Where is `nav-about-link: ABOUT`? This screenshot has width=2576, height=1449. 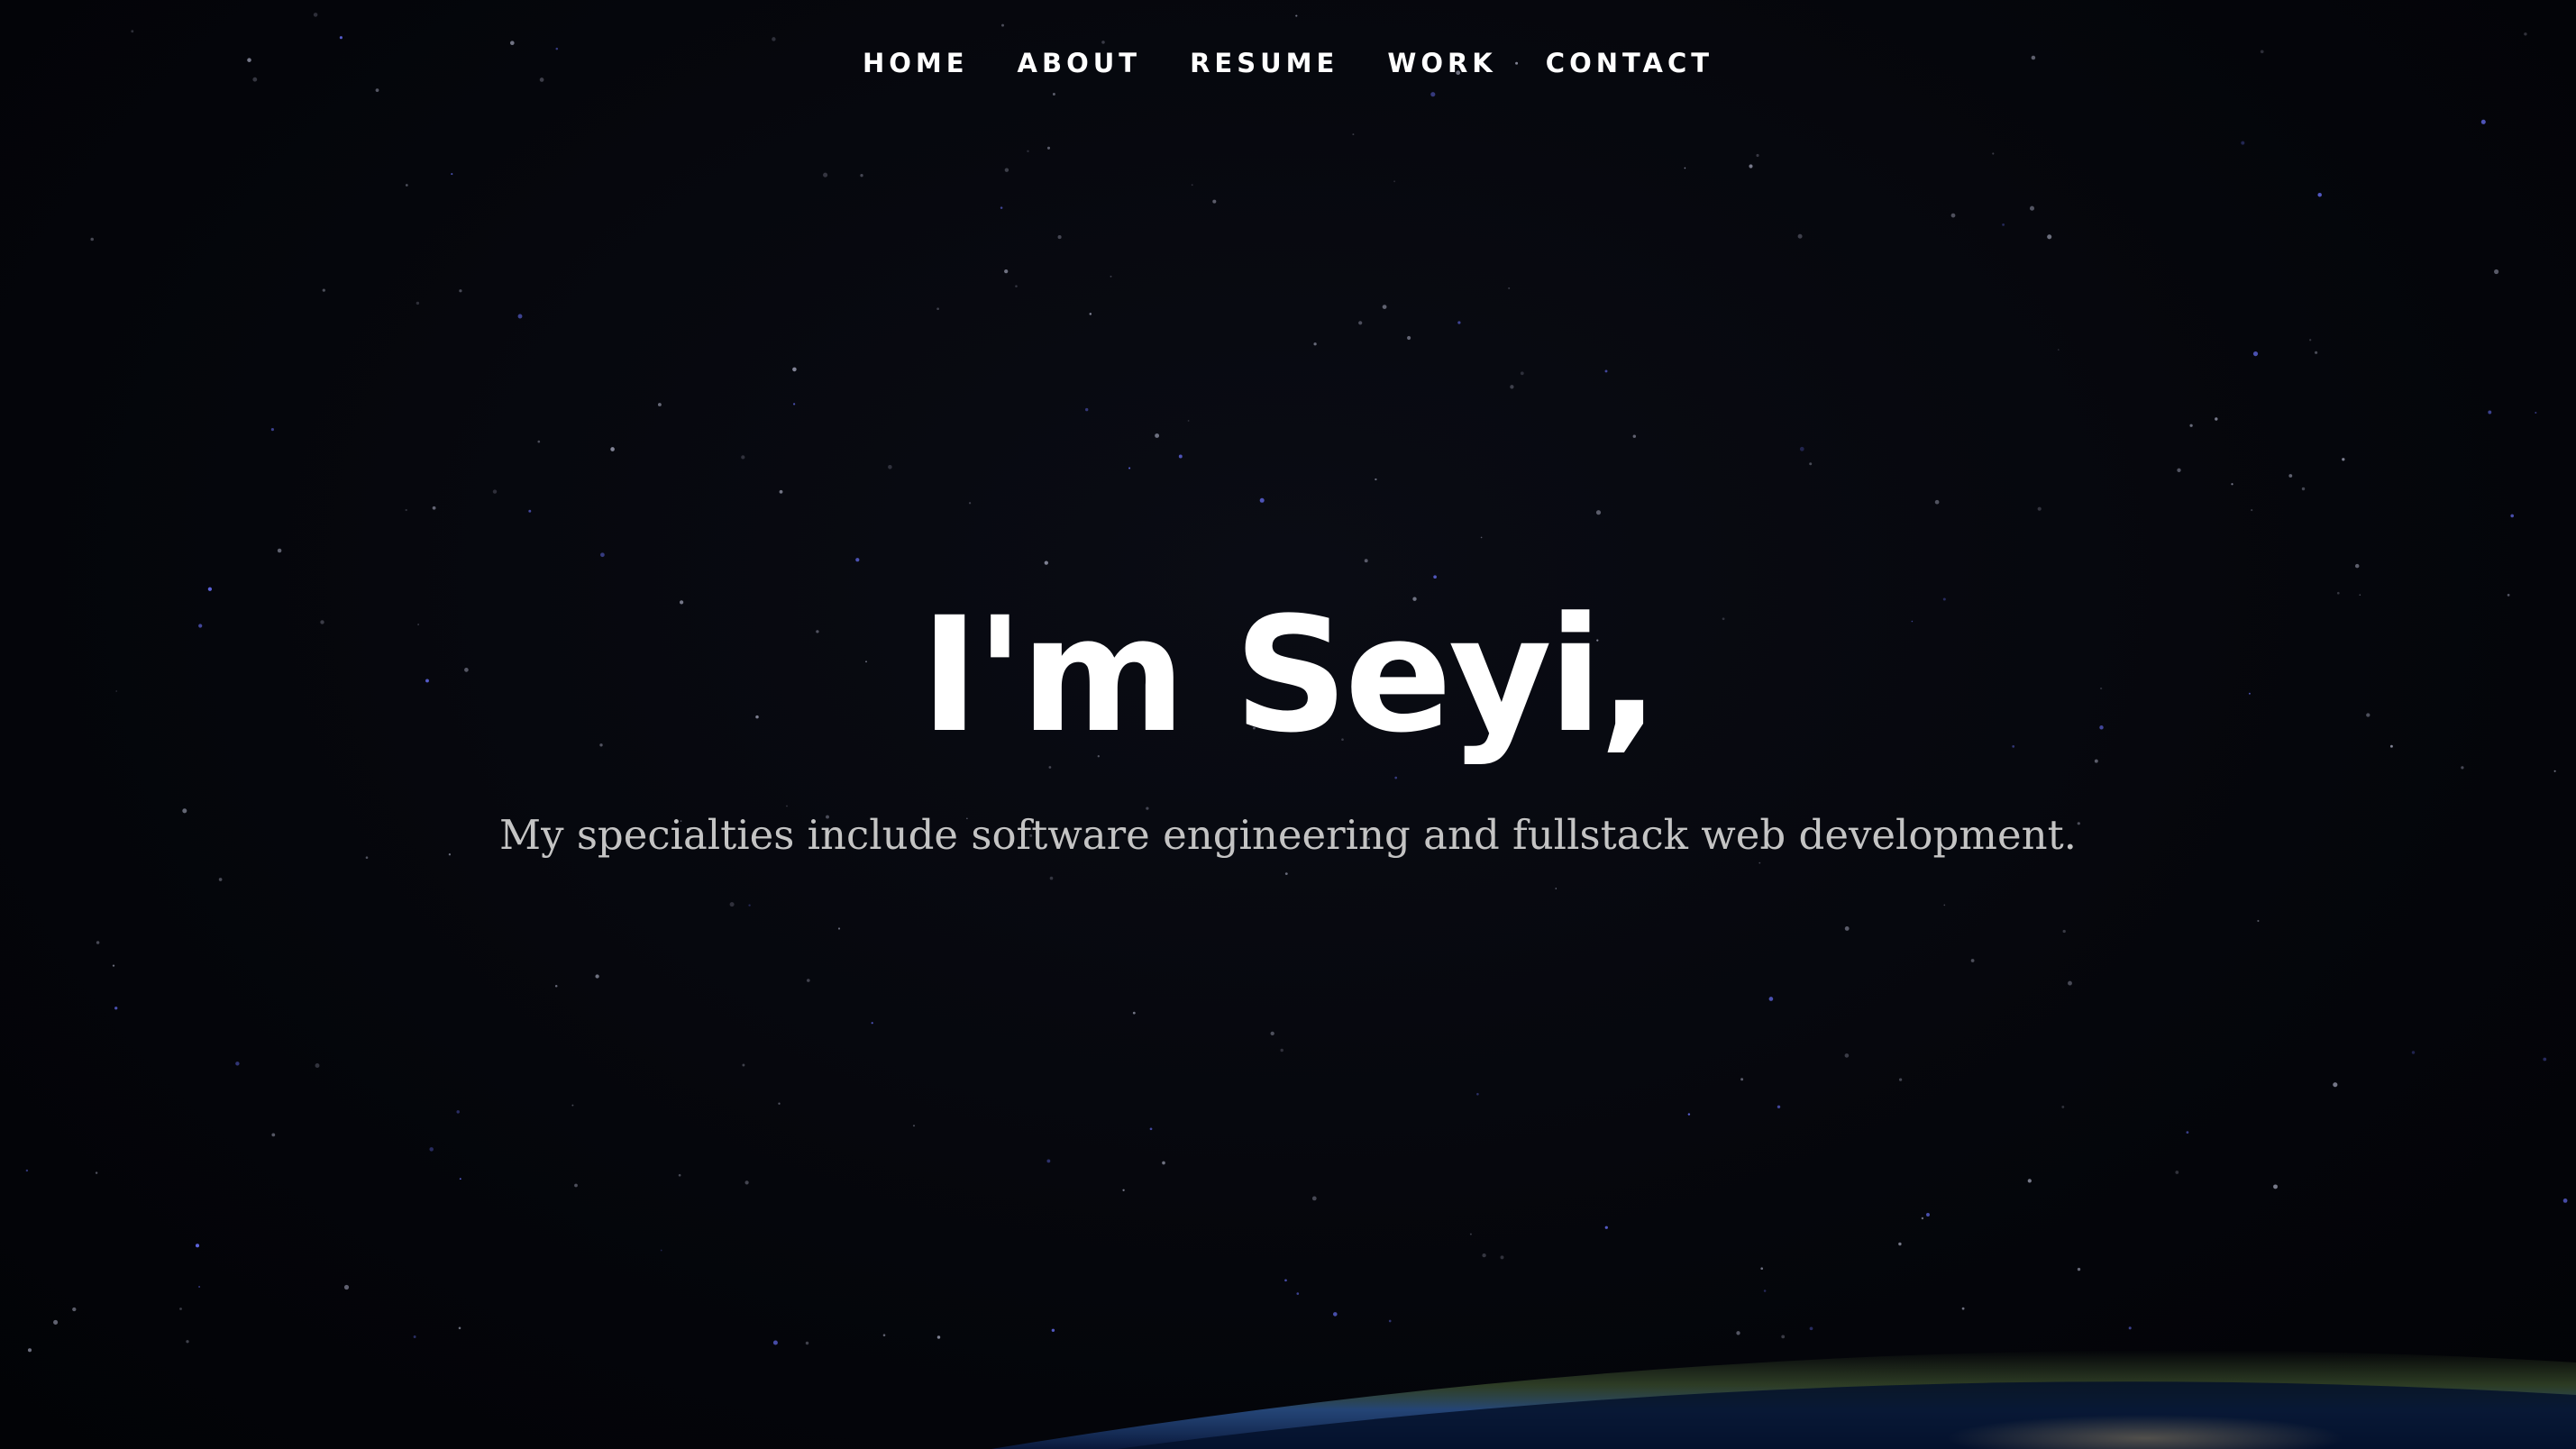 nav-about-link: ABOUT is located at coordinates (1080, 63).